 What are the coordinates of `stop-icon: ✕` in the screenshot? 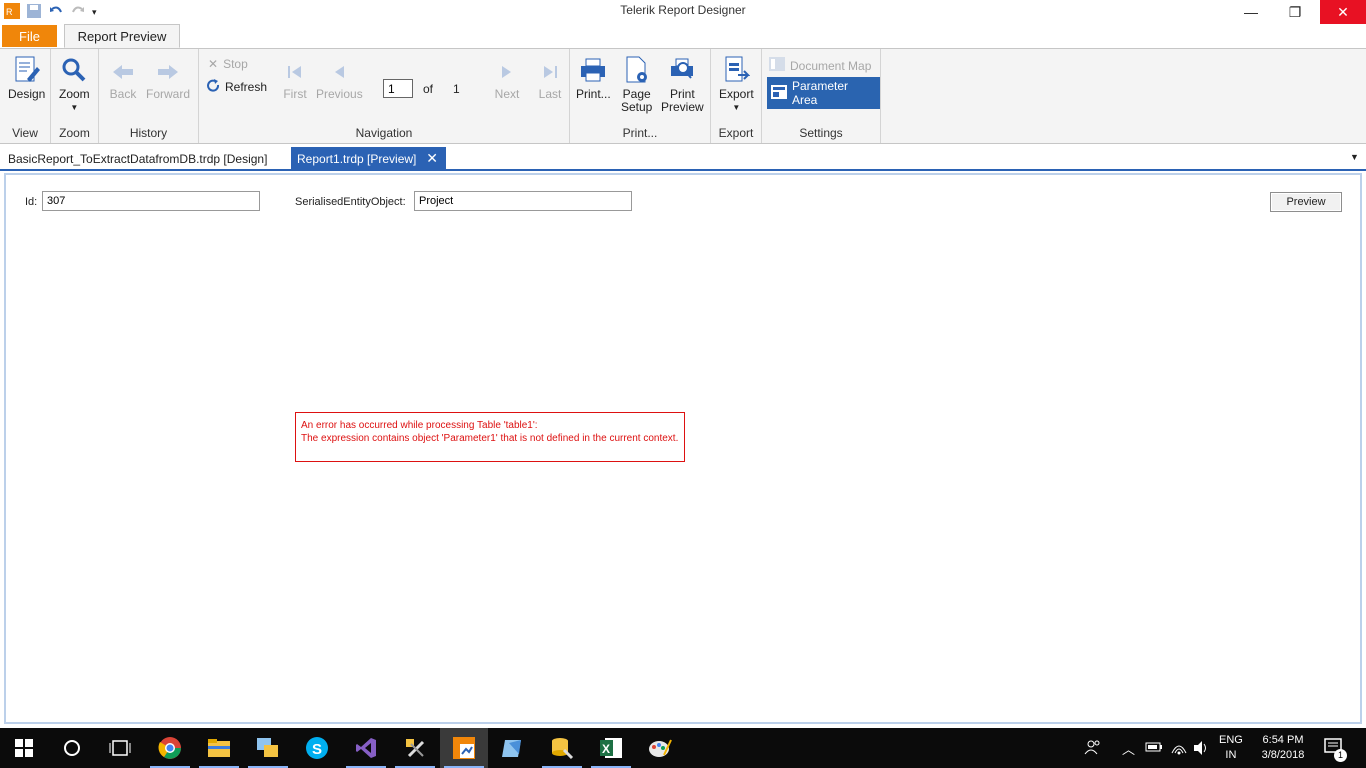 It's located at (213, 64).